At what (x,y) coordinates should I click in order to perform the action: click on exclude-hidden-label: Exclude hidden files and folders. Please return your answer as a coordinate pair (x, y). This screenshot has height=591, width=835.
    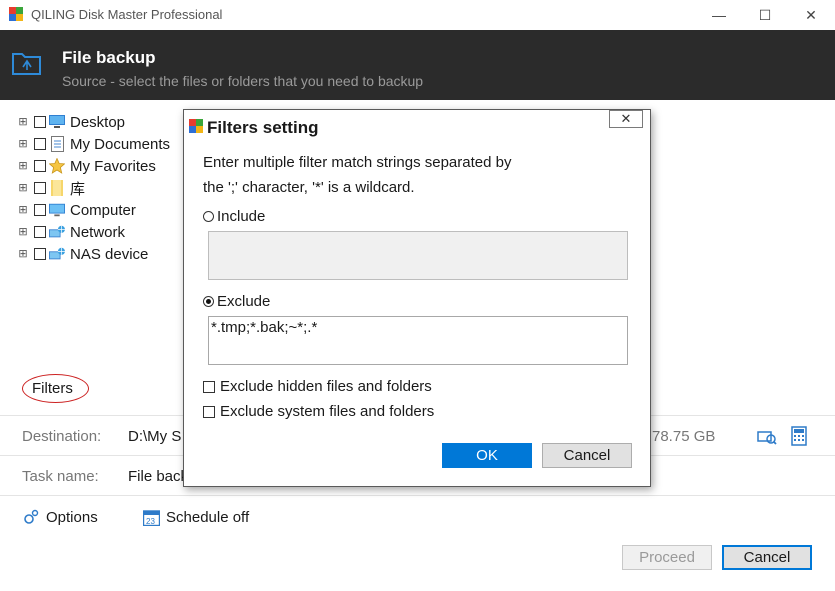
    Looking at the image, I should click on (326, 386).